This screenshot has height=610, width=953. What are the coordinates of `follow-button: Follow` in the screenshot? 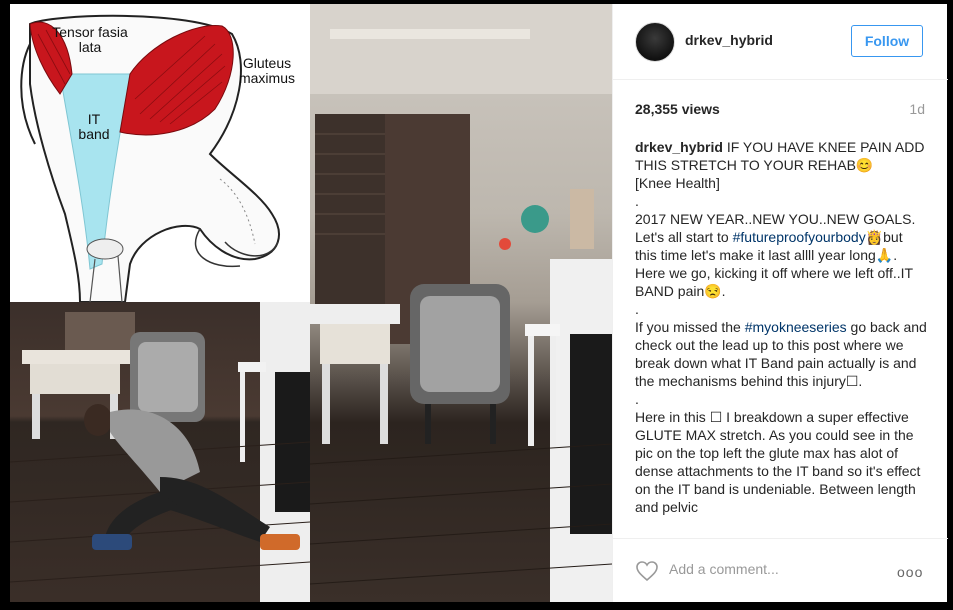 It's located at (887, 41).